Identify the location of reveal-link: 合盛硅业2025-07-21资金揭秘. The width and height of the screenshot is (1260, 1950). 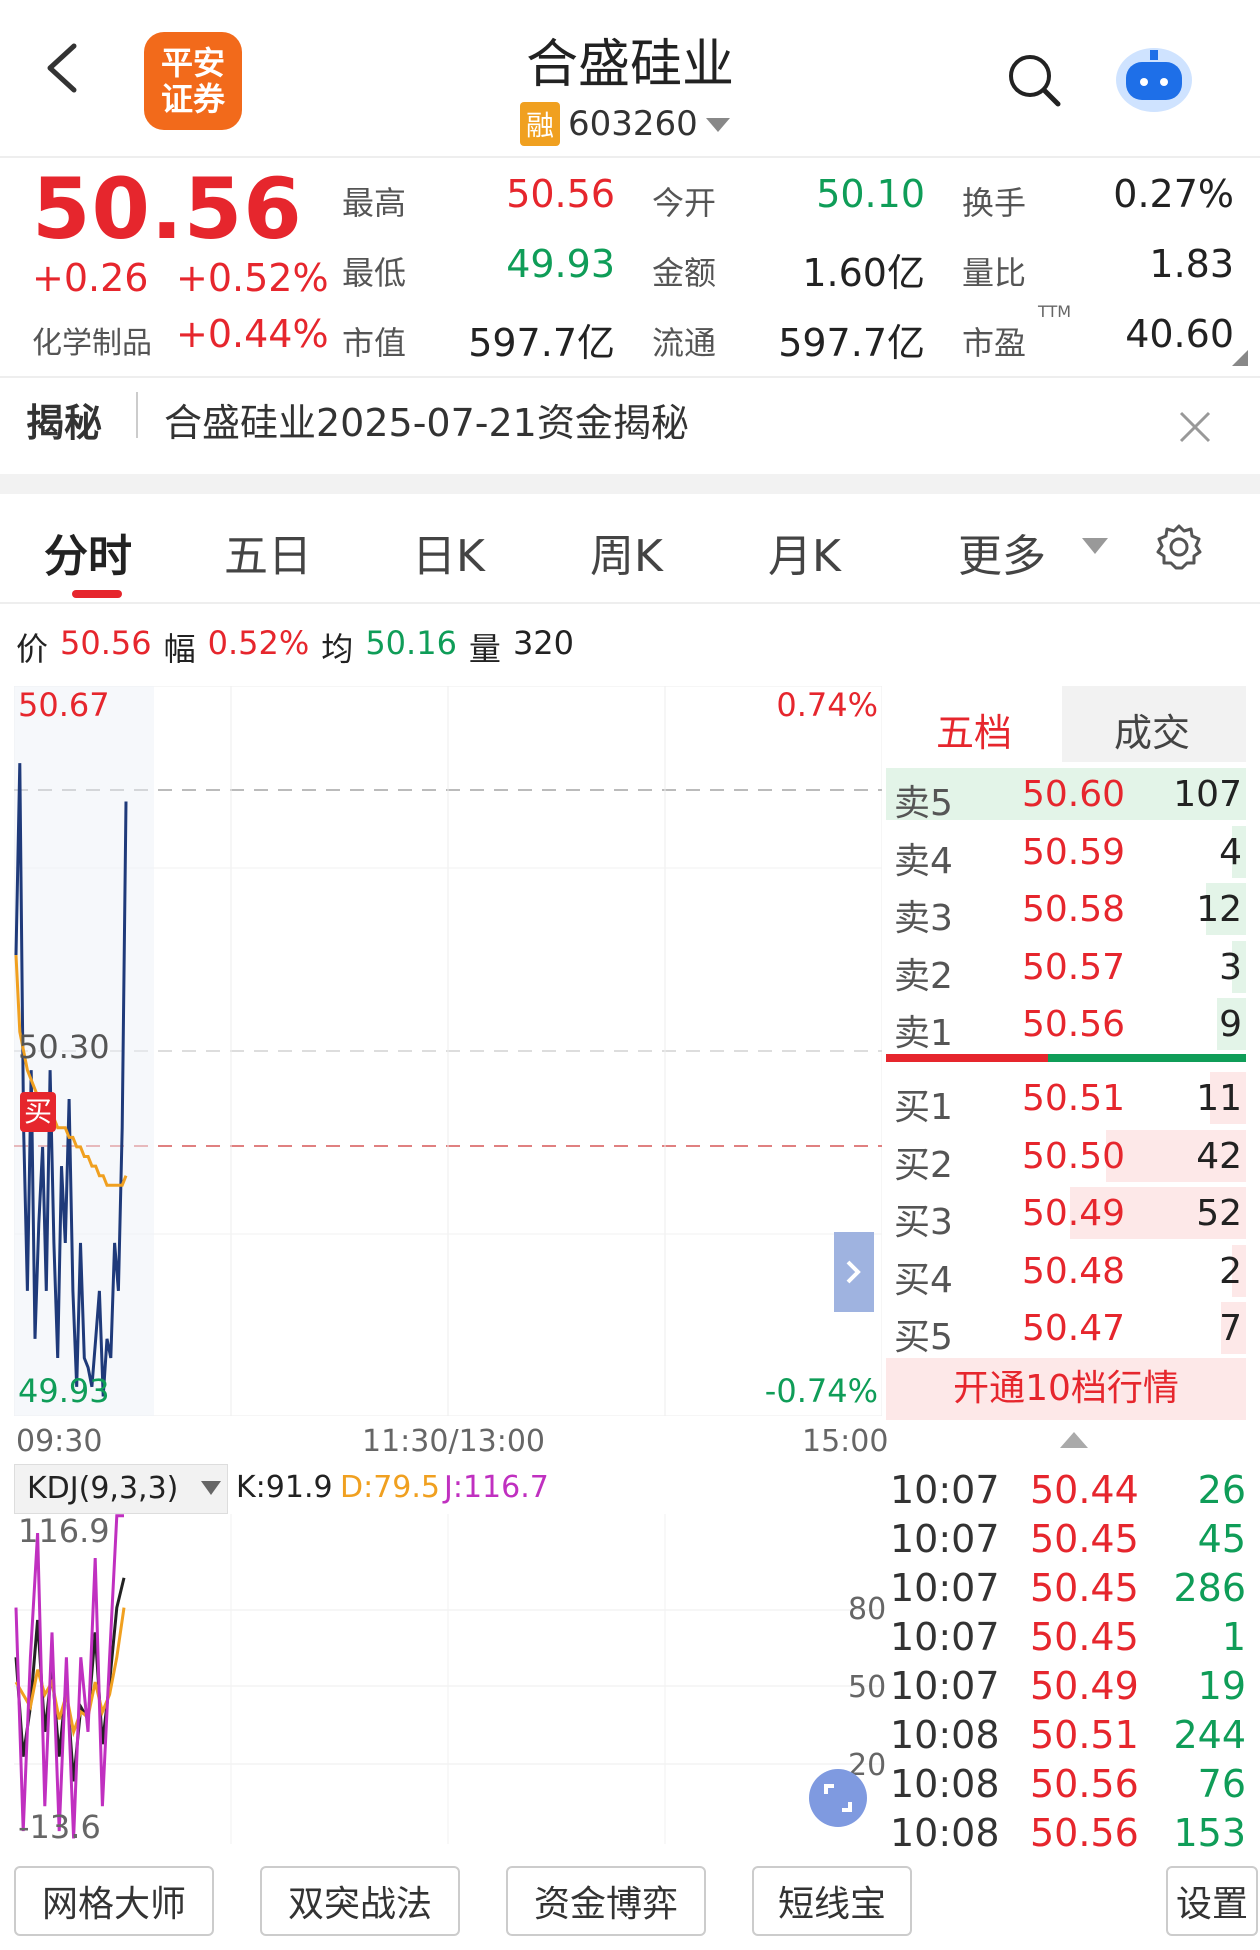
(426, 419).